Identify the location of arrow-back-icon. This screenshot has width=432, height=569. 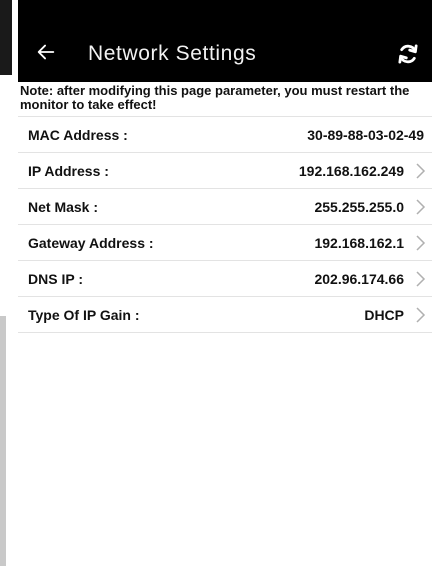
(46, 52).